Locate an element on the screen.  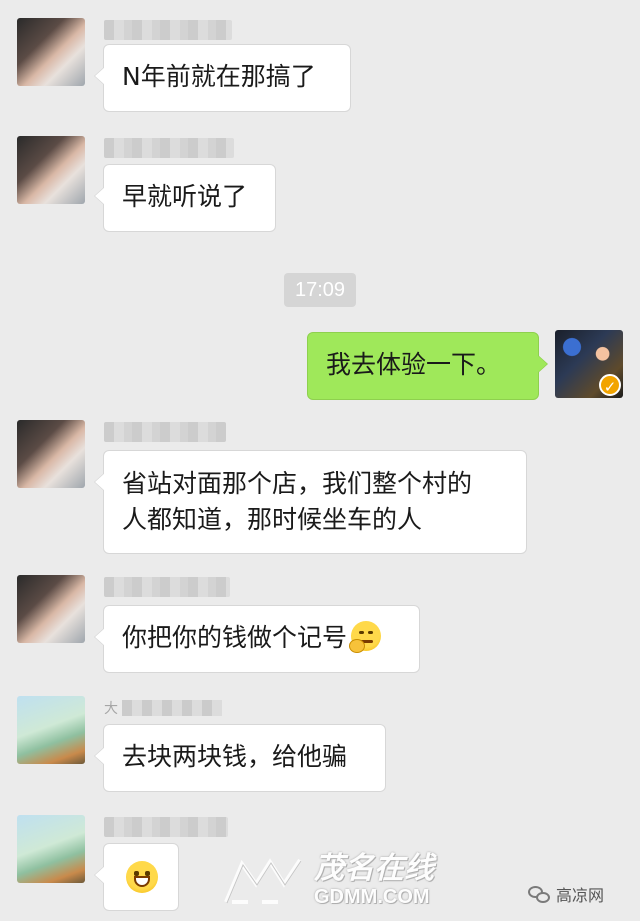
message-bubble: 你把你的钱做个记号 is located at coordinates (257, 639).